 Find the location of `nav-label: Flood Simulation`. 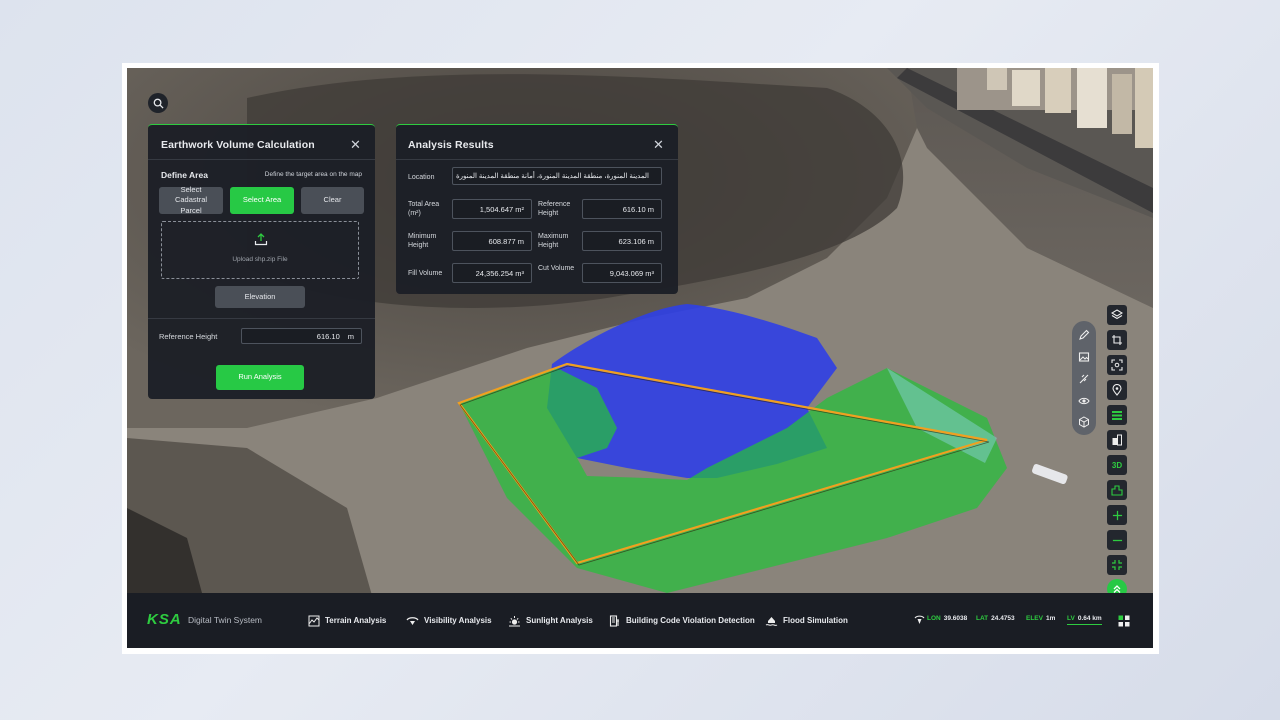

nav-label: Flood Simulation is located at coordinates (815, 620).